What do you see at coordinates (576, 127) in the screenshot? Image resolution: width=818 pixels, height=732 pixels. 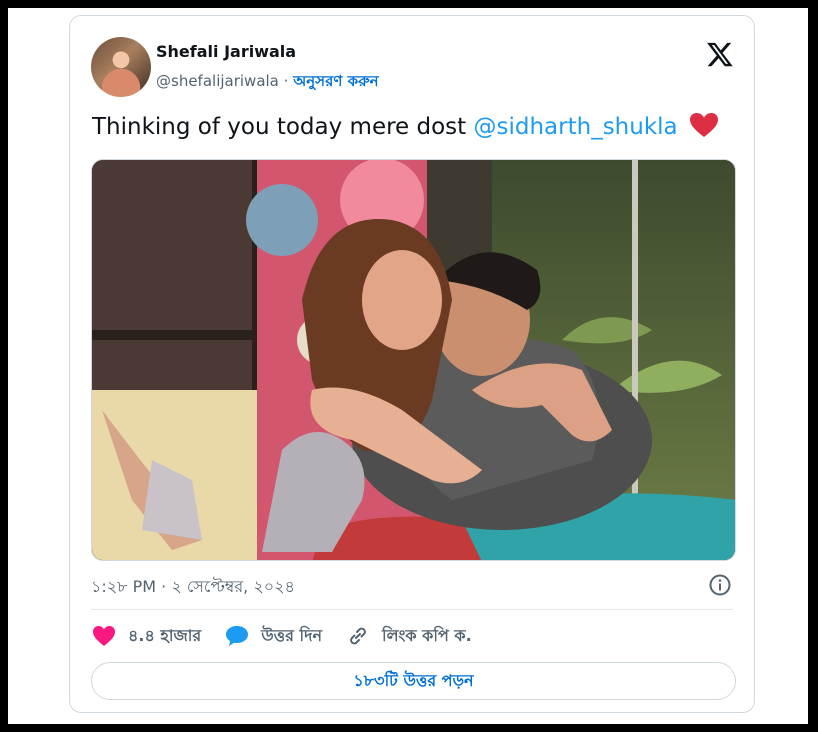 I see `mention-link: @sidharth_shukla` at bounding box center [576, 127].